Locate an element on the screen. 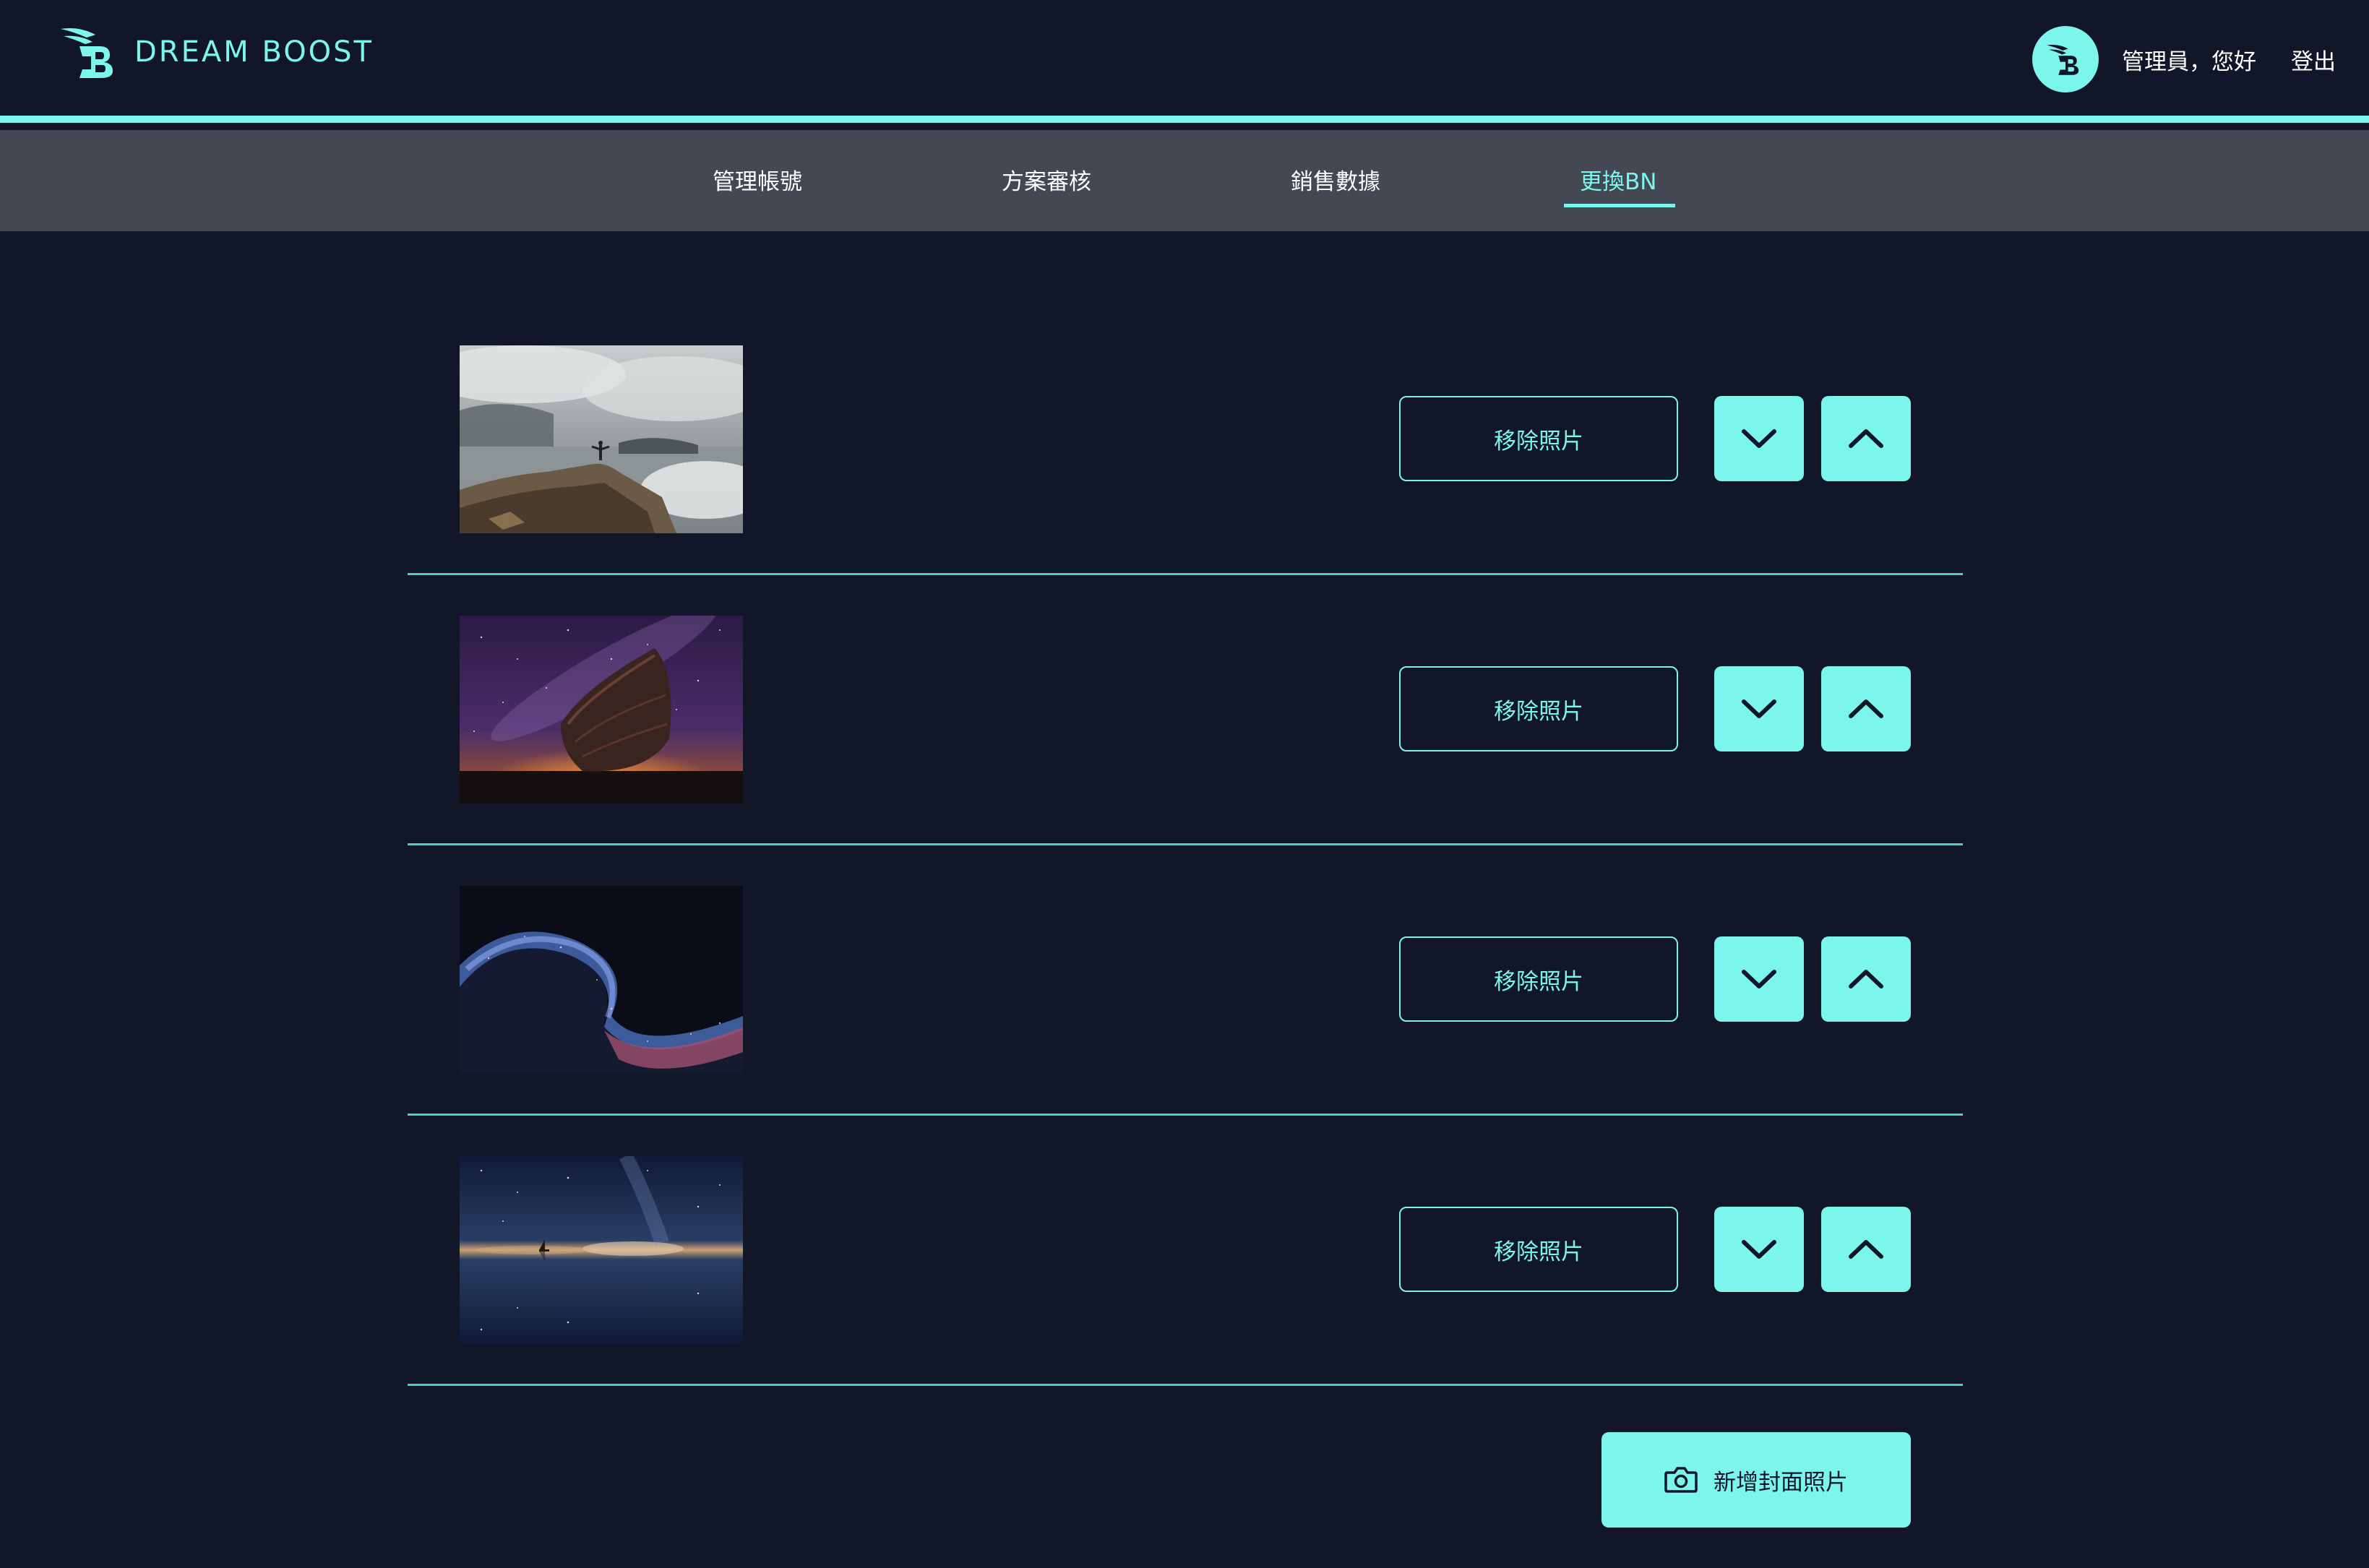 Image resolution: width=2369 pixels, height=1568 pixels. brand-name: DREAM BOOST is located at coordinates (254, 52).